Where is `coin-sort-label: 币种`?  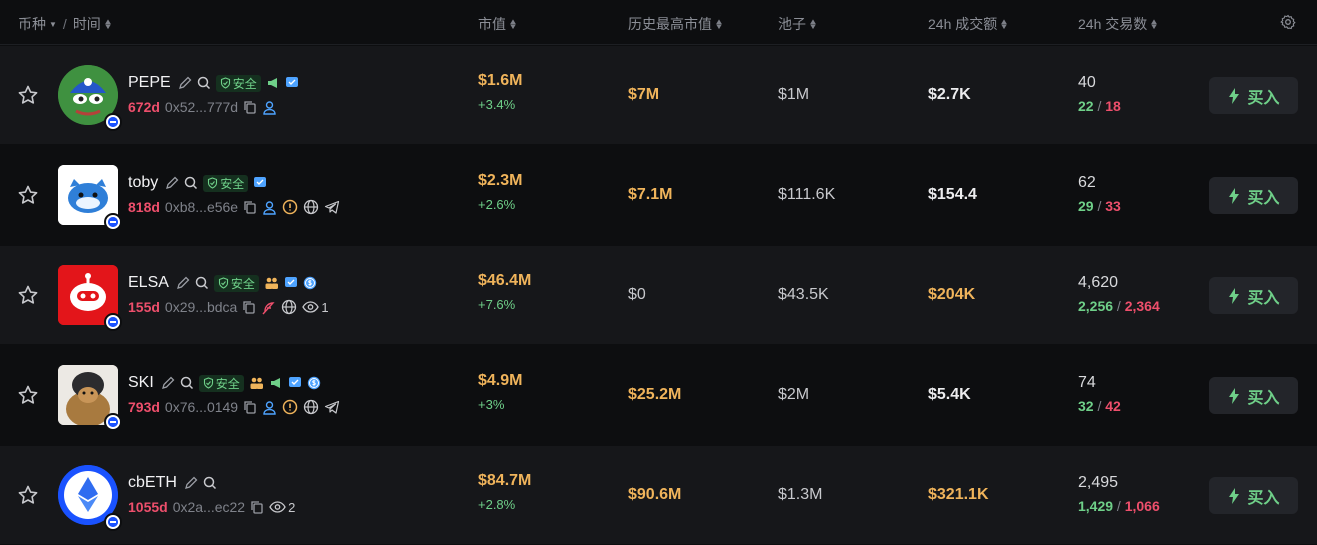 coin-sort-label: 币种 is located at coordinates (32, 24).